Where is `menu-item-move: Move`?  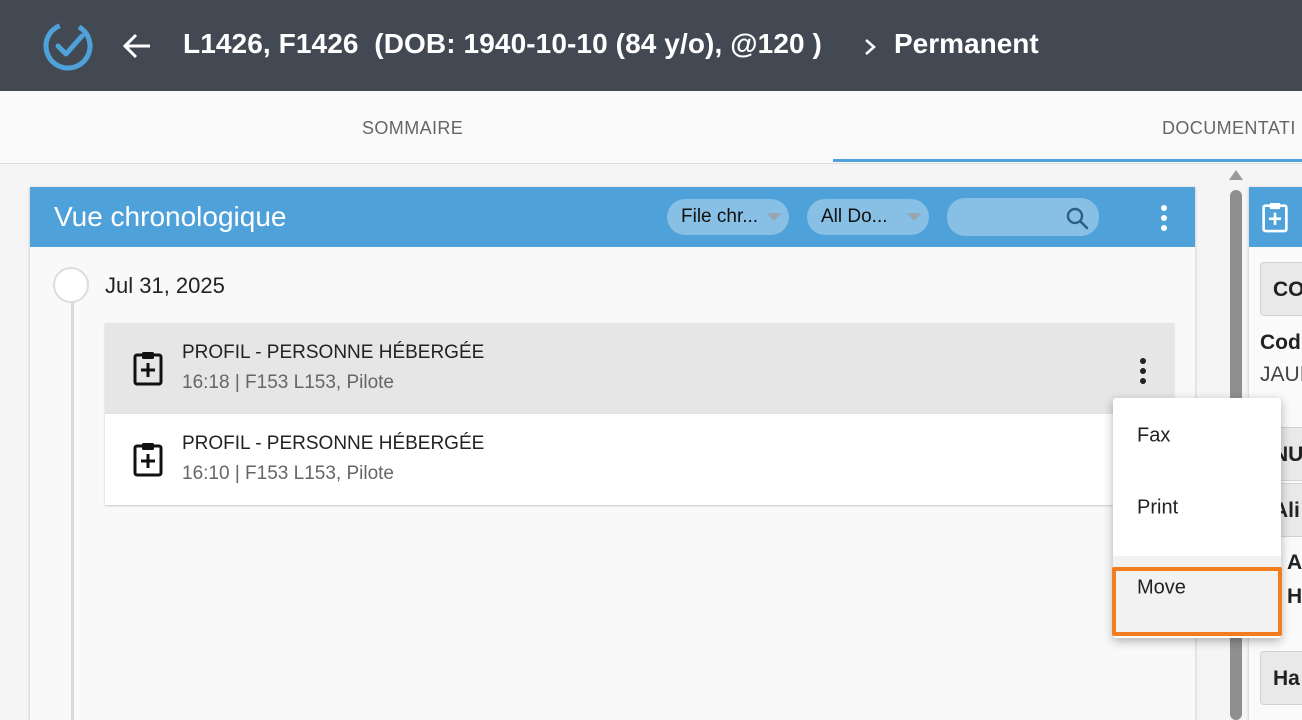
menu-item-move: Move is located at coordinates (1197, 595).